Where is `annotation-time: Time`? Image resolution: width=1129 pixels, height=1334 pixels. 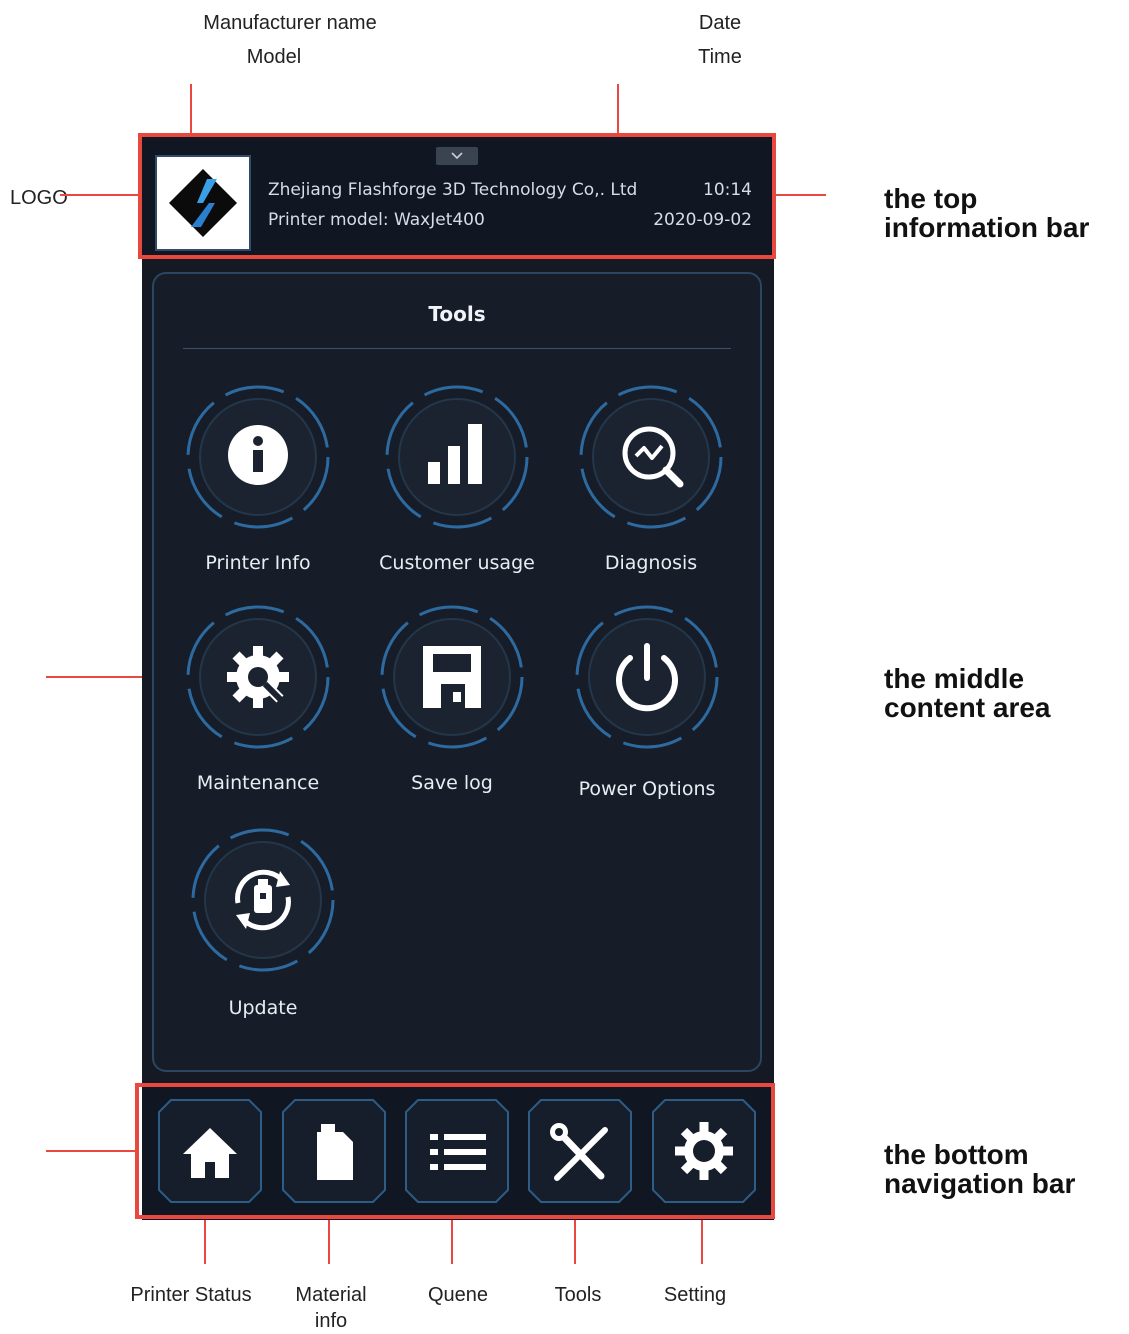
annotation-time: Time is located at coordinates (720, 57).